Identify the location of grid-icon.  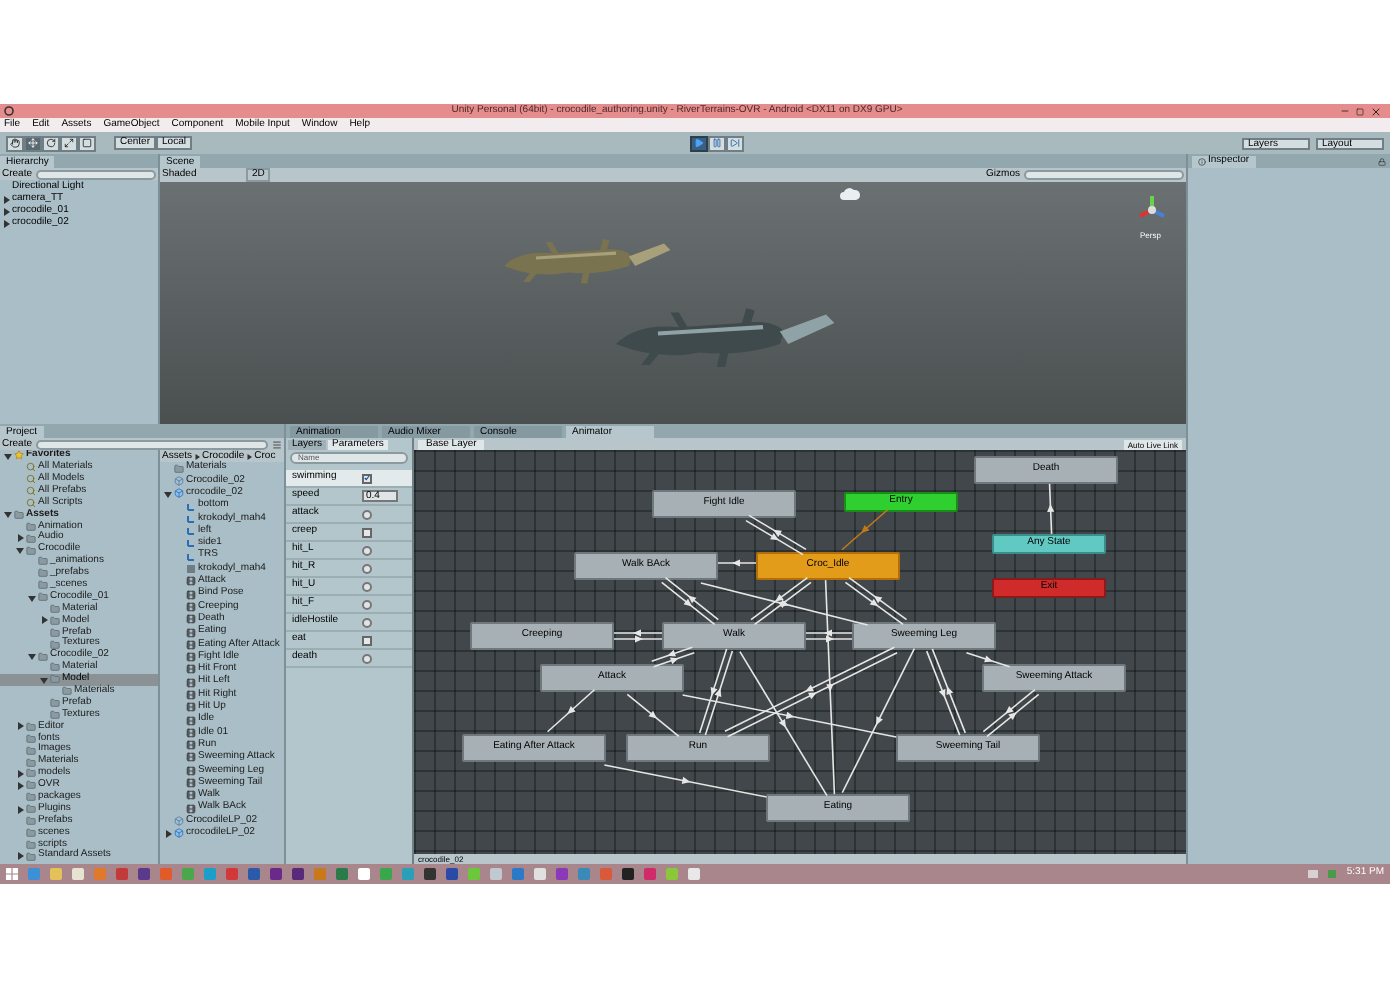
(191, 569).